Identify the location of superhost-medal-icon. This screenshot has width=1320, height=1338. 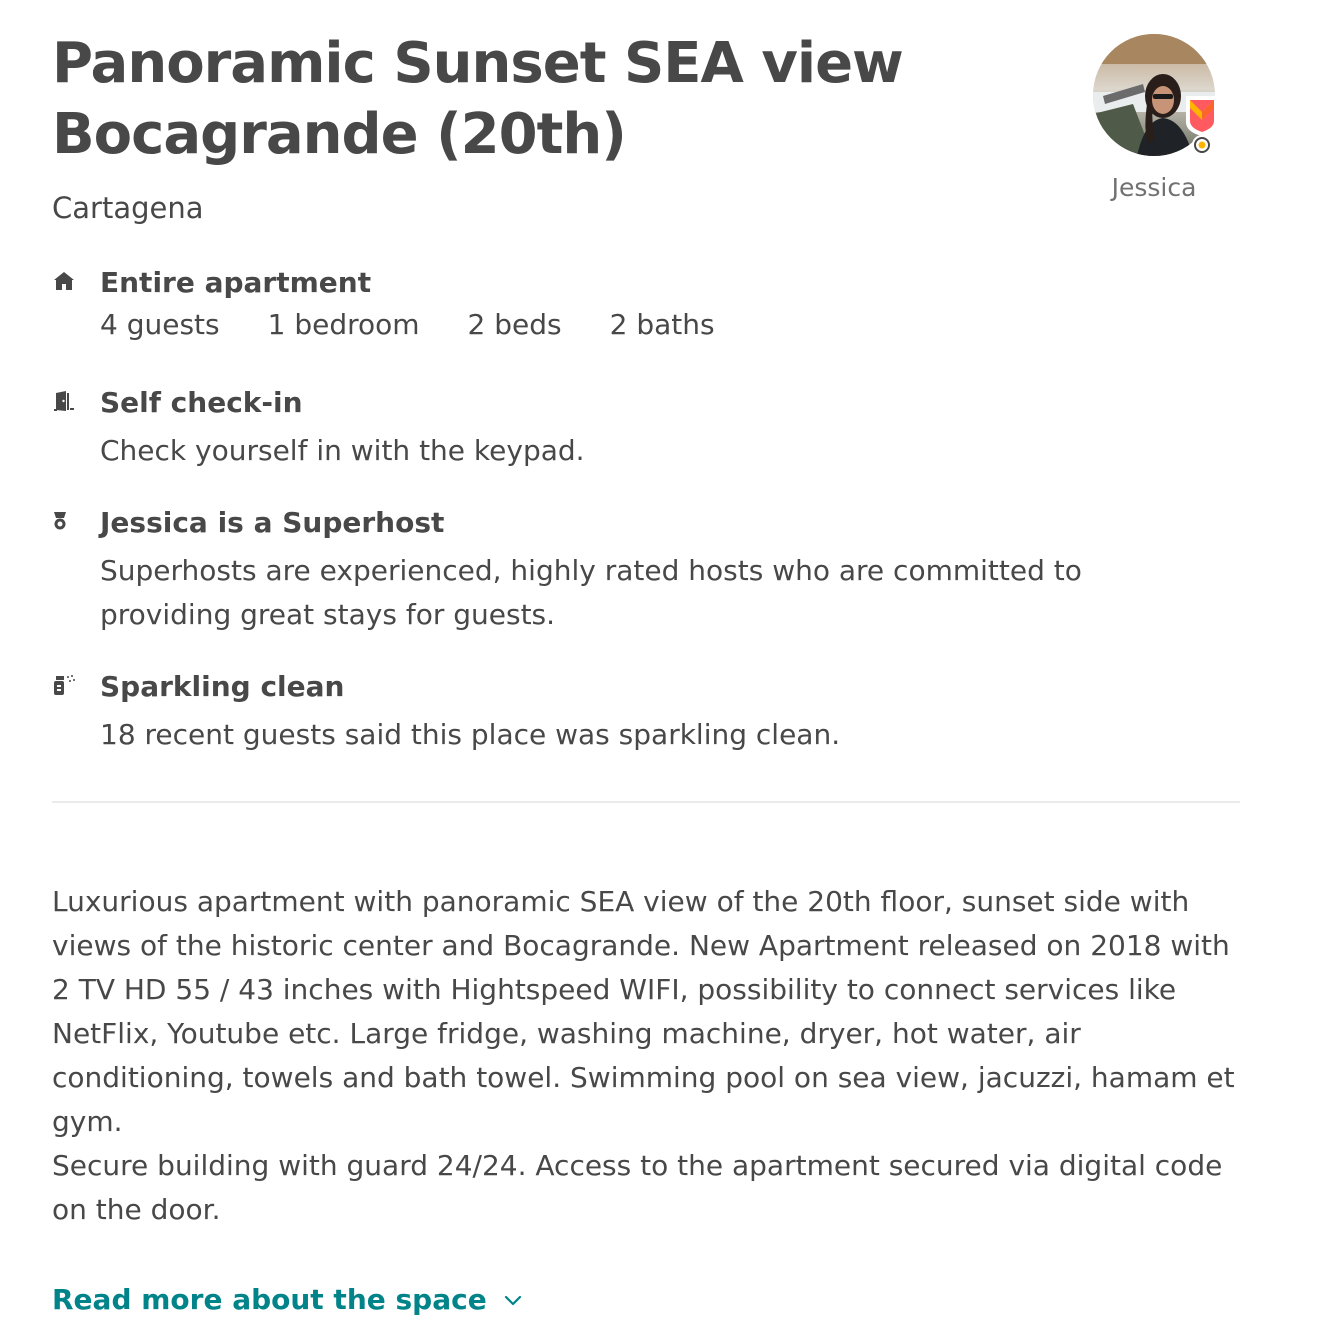
(60, 521).